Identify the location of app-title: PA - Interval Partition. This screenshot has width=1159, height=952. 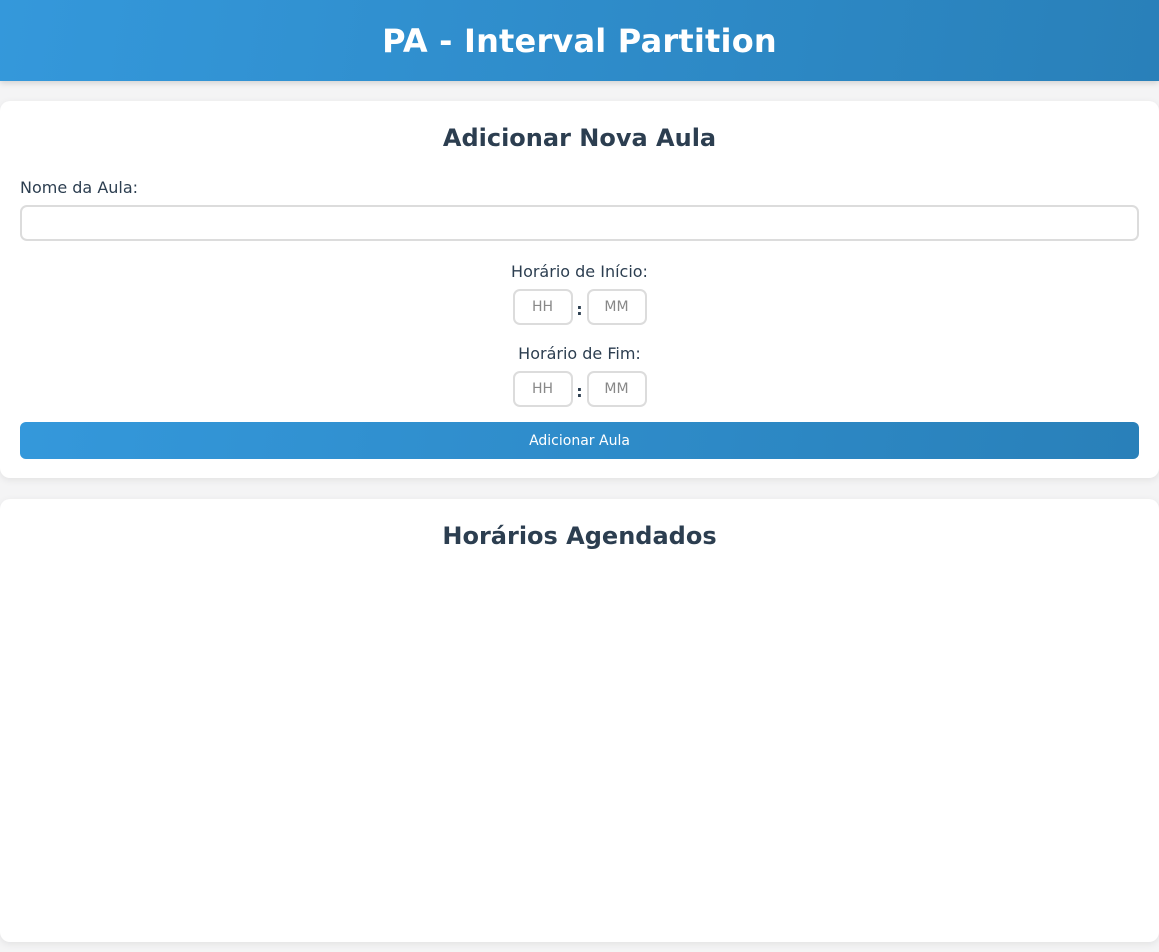
(579, 40).